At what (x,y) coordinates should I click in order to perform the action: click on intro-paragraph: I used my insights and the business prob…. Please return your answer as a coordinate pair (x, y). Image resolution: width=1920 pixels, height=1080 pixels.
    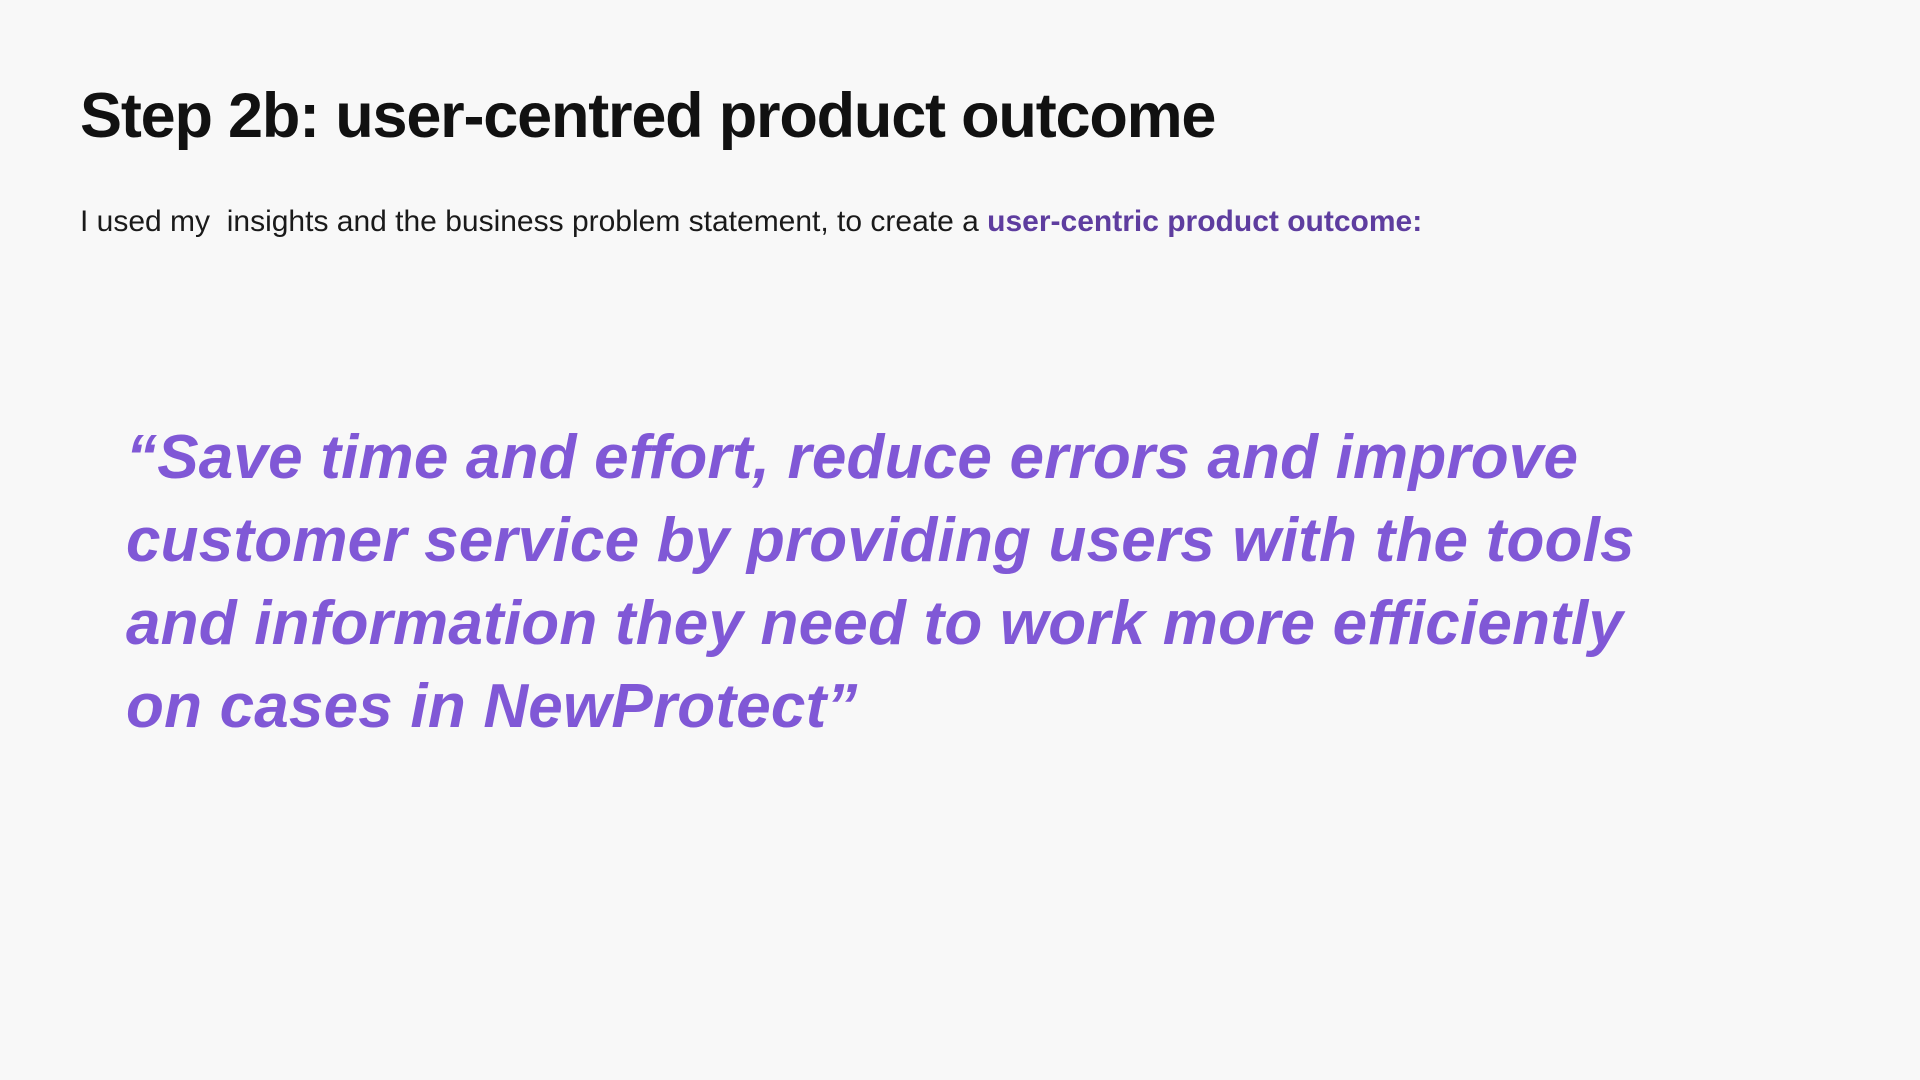
    Looking at the image, I should click on (751, 222).